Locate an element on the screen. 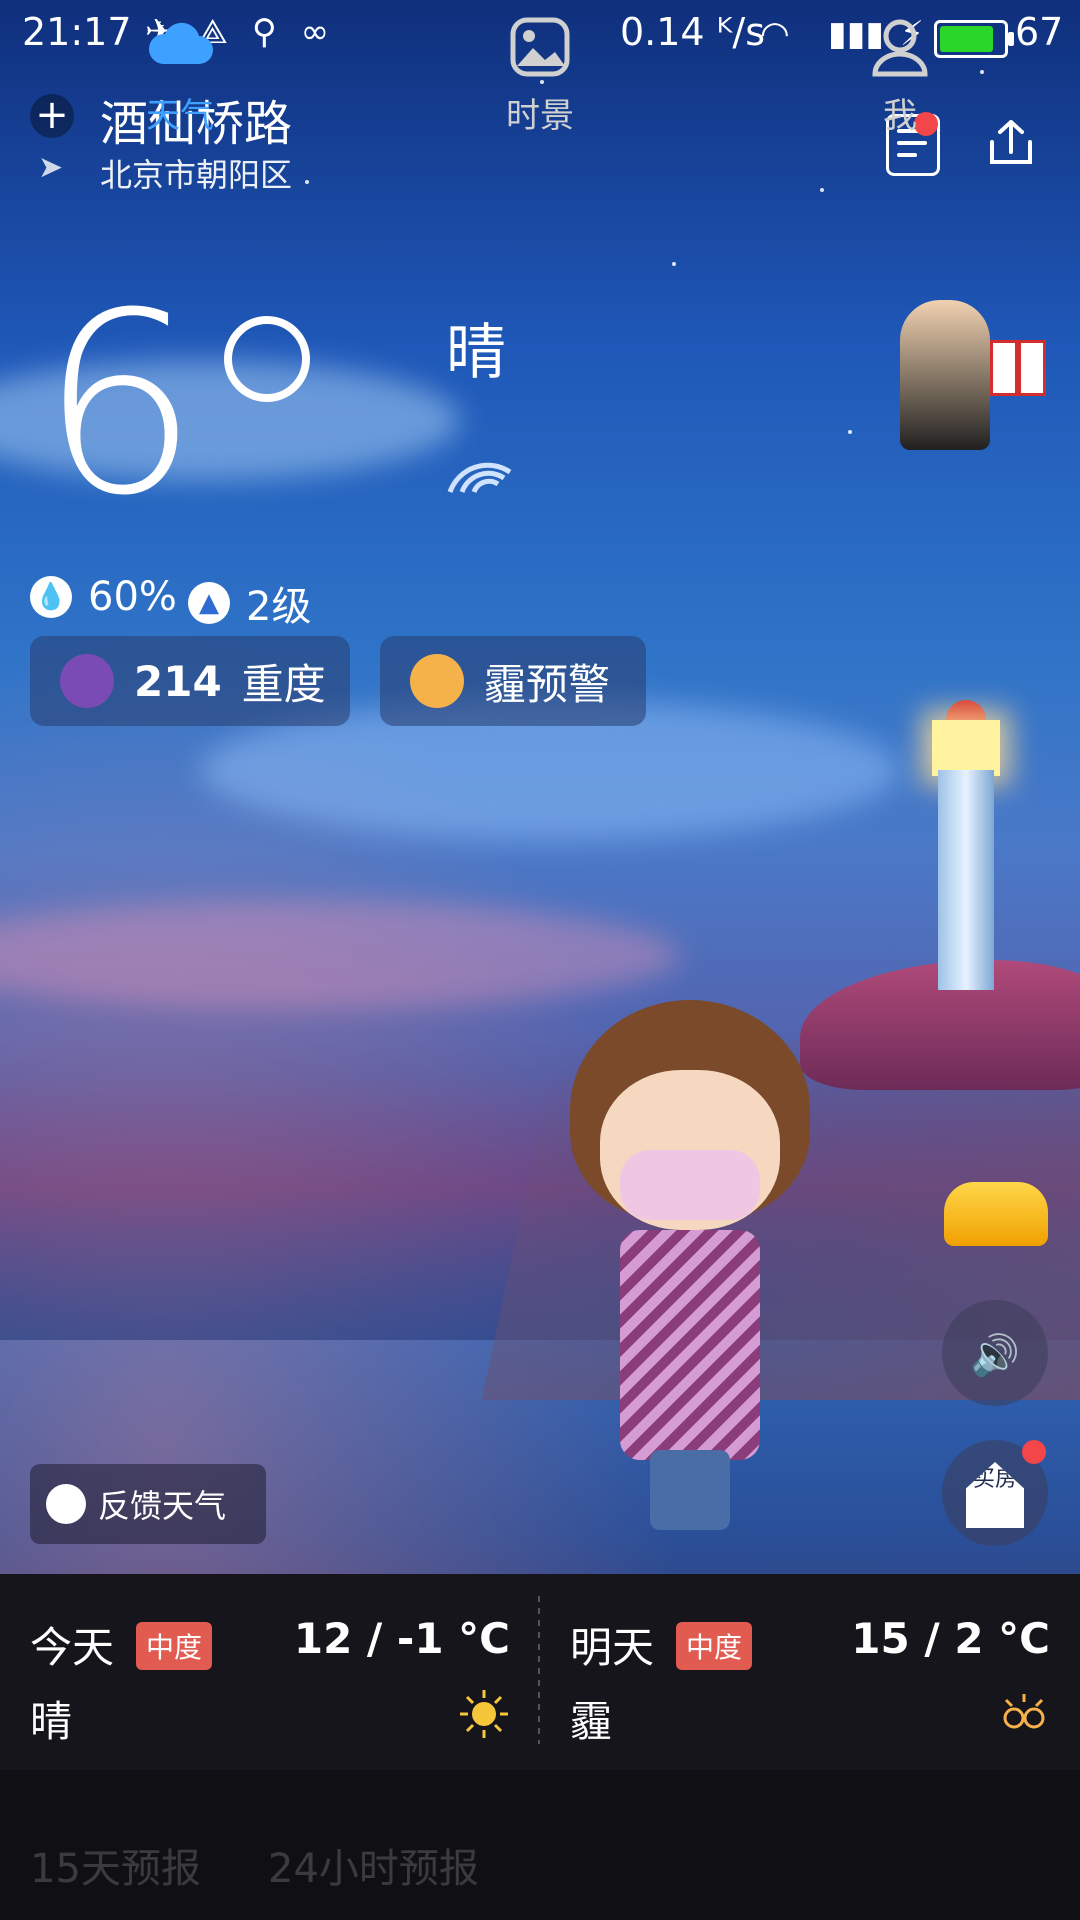 The image size is (1080, 1920). aqi-level: 重度 is located at coordinates (283, 684).